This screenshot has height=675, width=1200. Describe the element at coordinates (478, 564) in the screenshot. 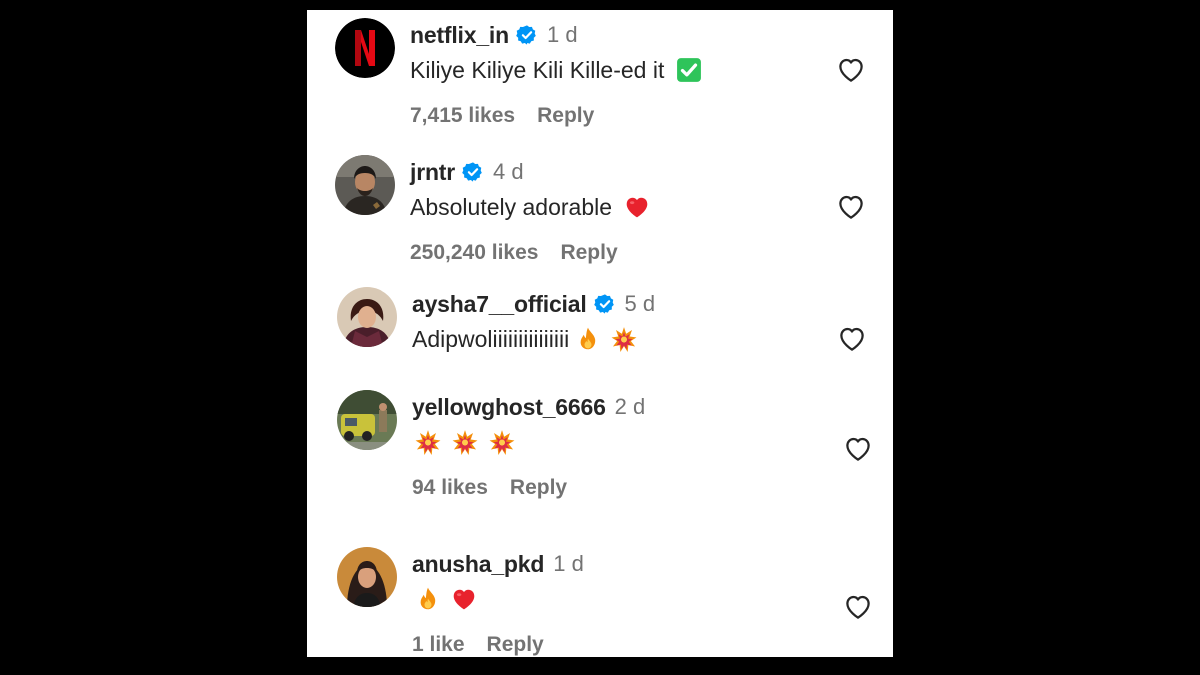

I see `username: anusha_pkd` at that location.